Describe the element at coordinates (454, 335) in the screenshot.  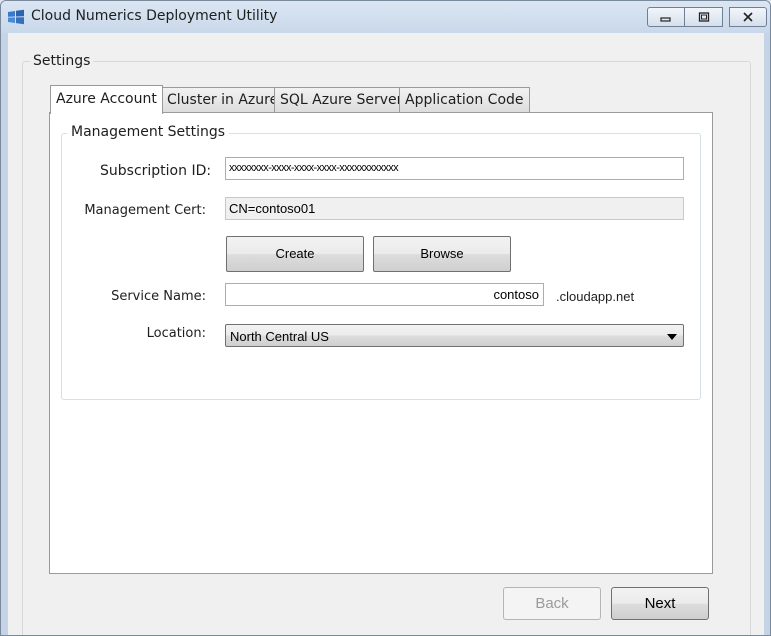
I see `location-dropdown: North Central US` at that location.